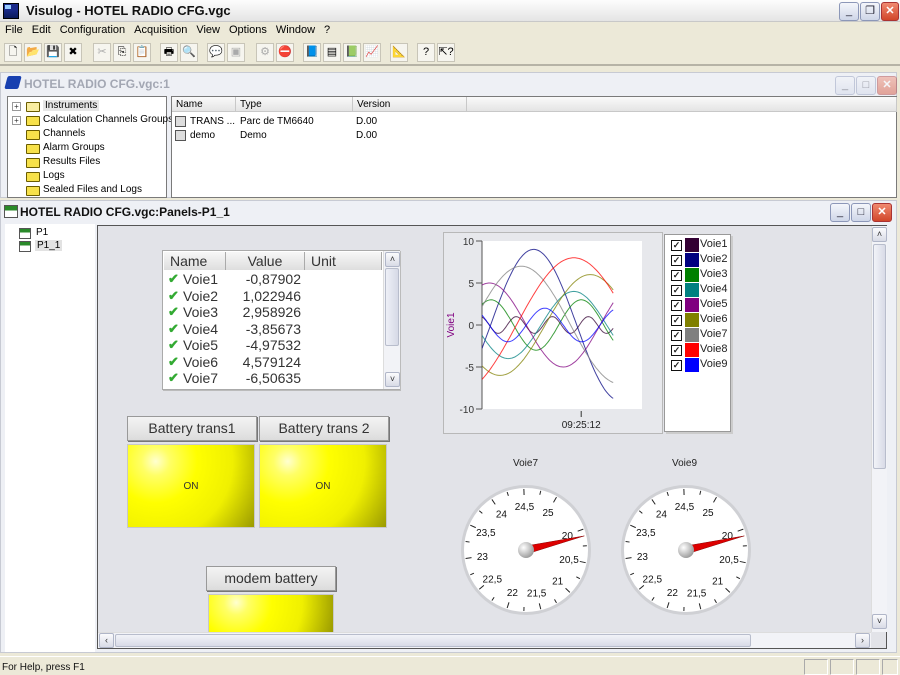  Describe the element at coordinates (879, 356) in the screenshot. I see `panel-vscroll-thumb` at that location.